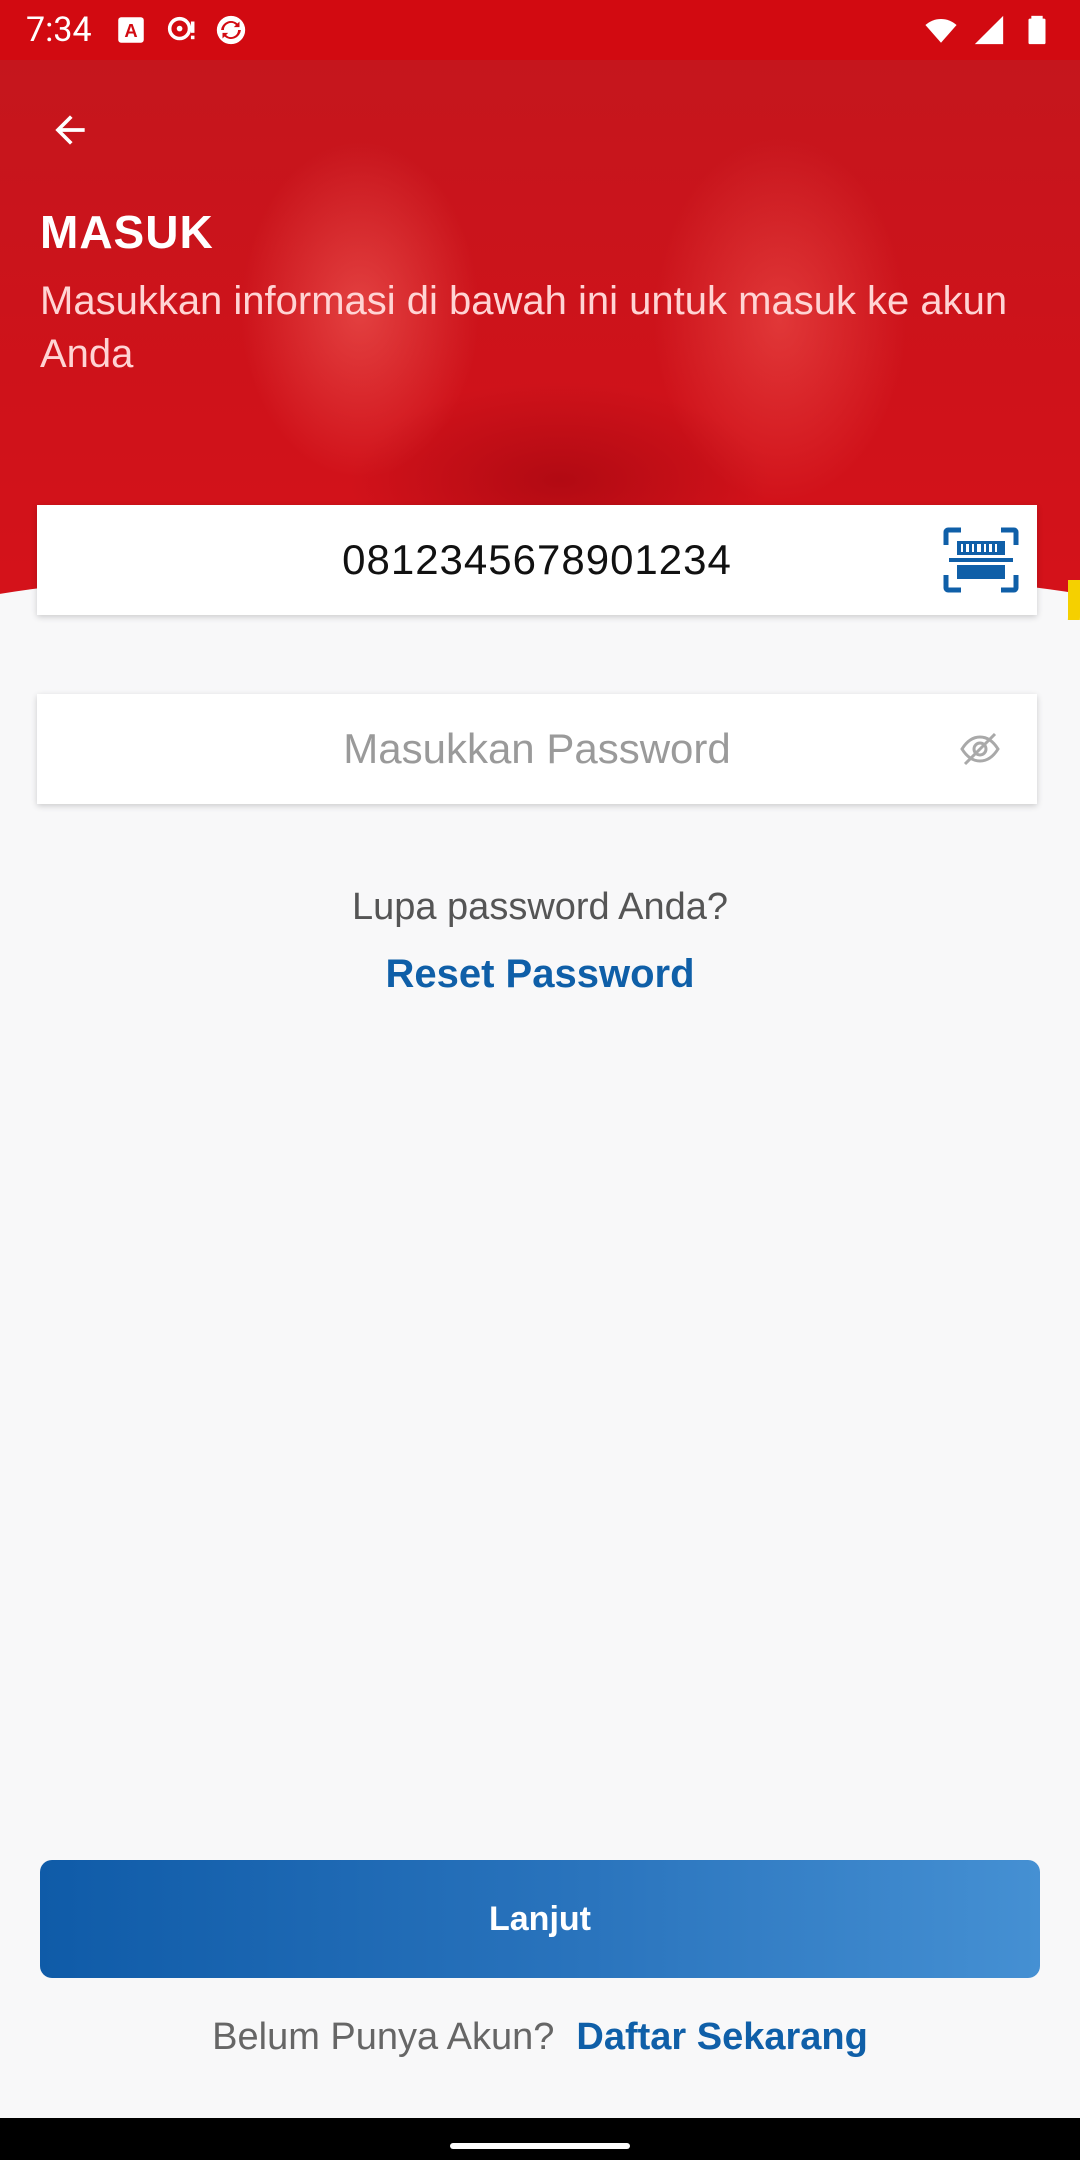 The height and width of the screenshot is (2160, 1080). What do you see at coordinates (1058, 600) in the screenshot?
I see `yellow-accent-right` at bounding box center [1058, 600].